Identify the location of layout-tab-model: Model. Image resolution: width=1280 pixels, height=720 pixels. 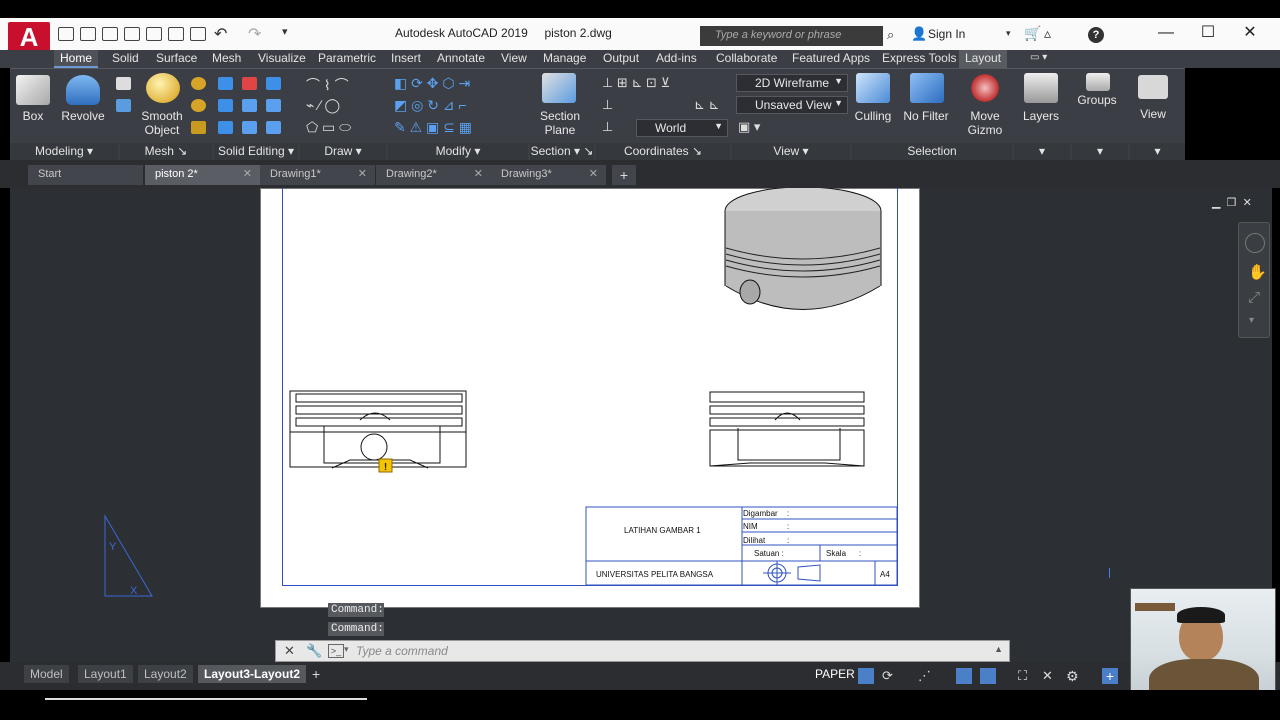
(46, 674).